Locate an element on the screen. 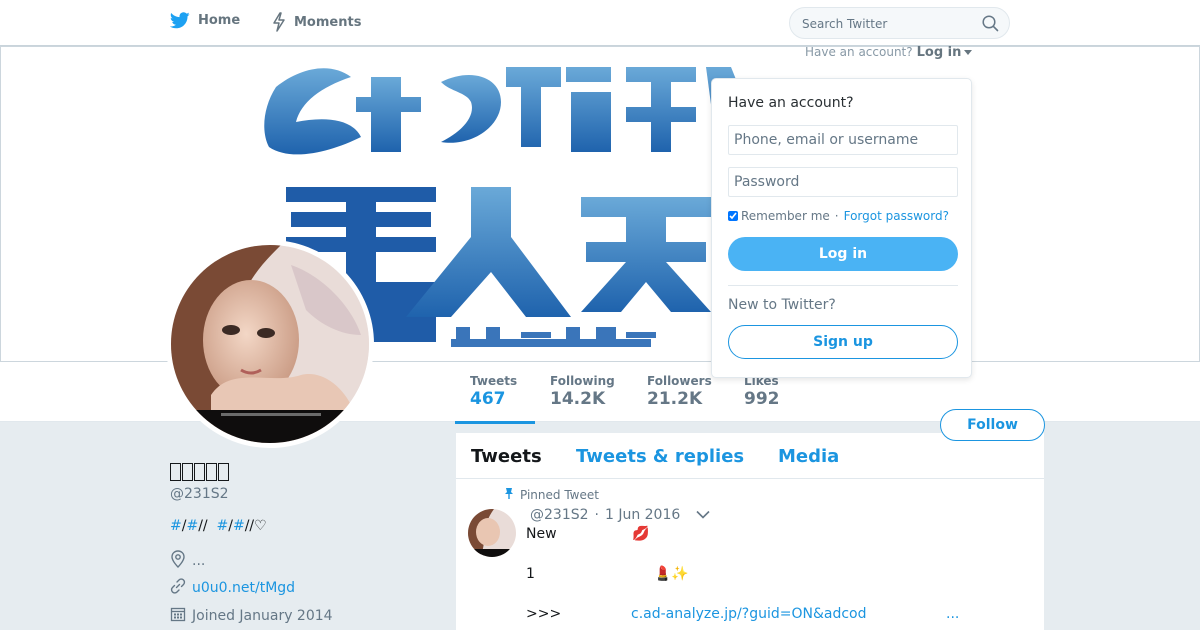  remember-me-checkbox is located at coordinates (733, 216).